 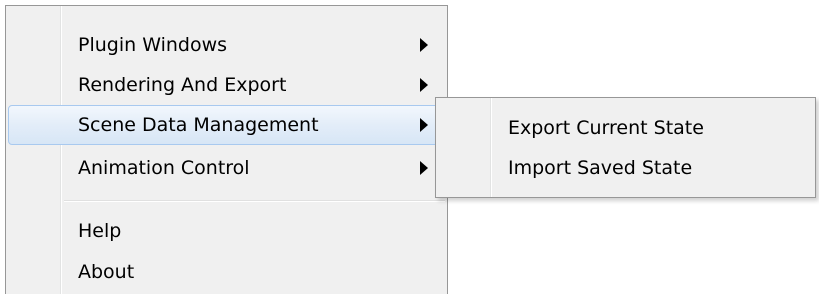 What do you see at coordinates (600, 168) in the screenshot?
I see `menu-item-label: Import Saved State` at bounding box center [600, 168].